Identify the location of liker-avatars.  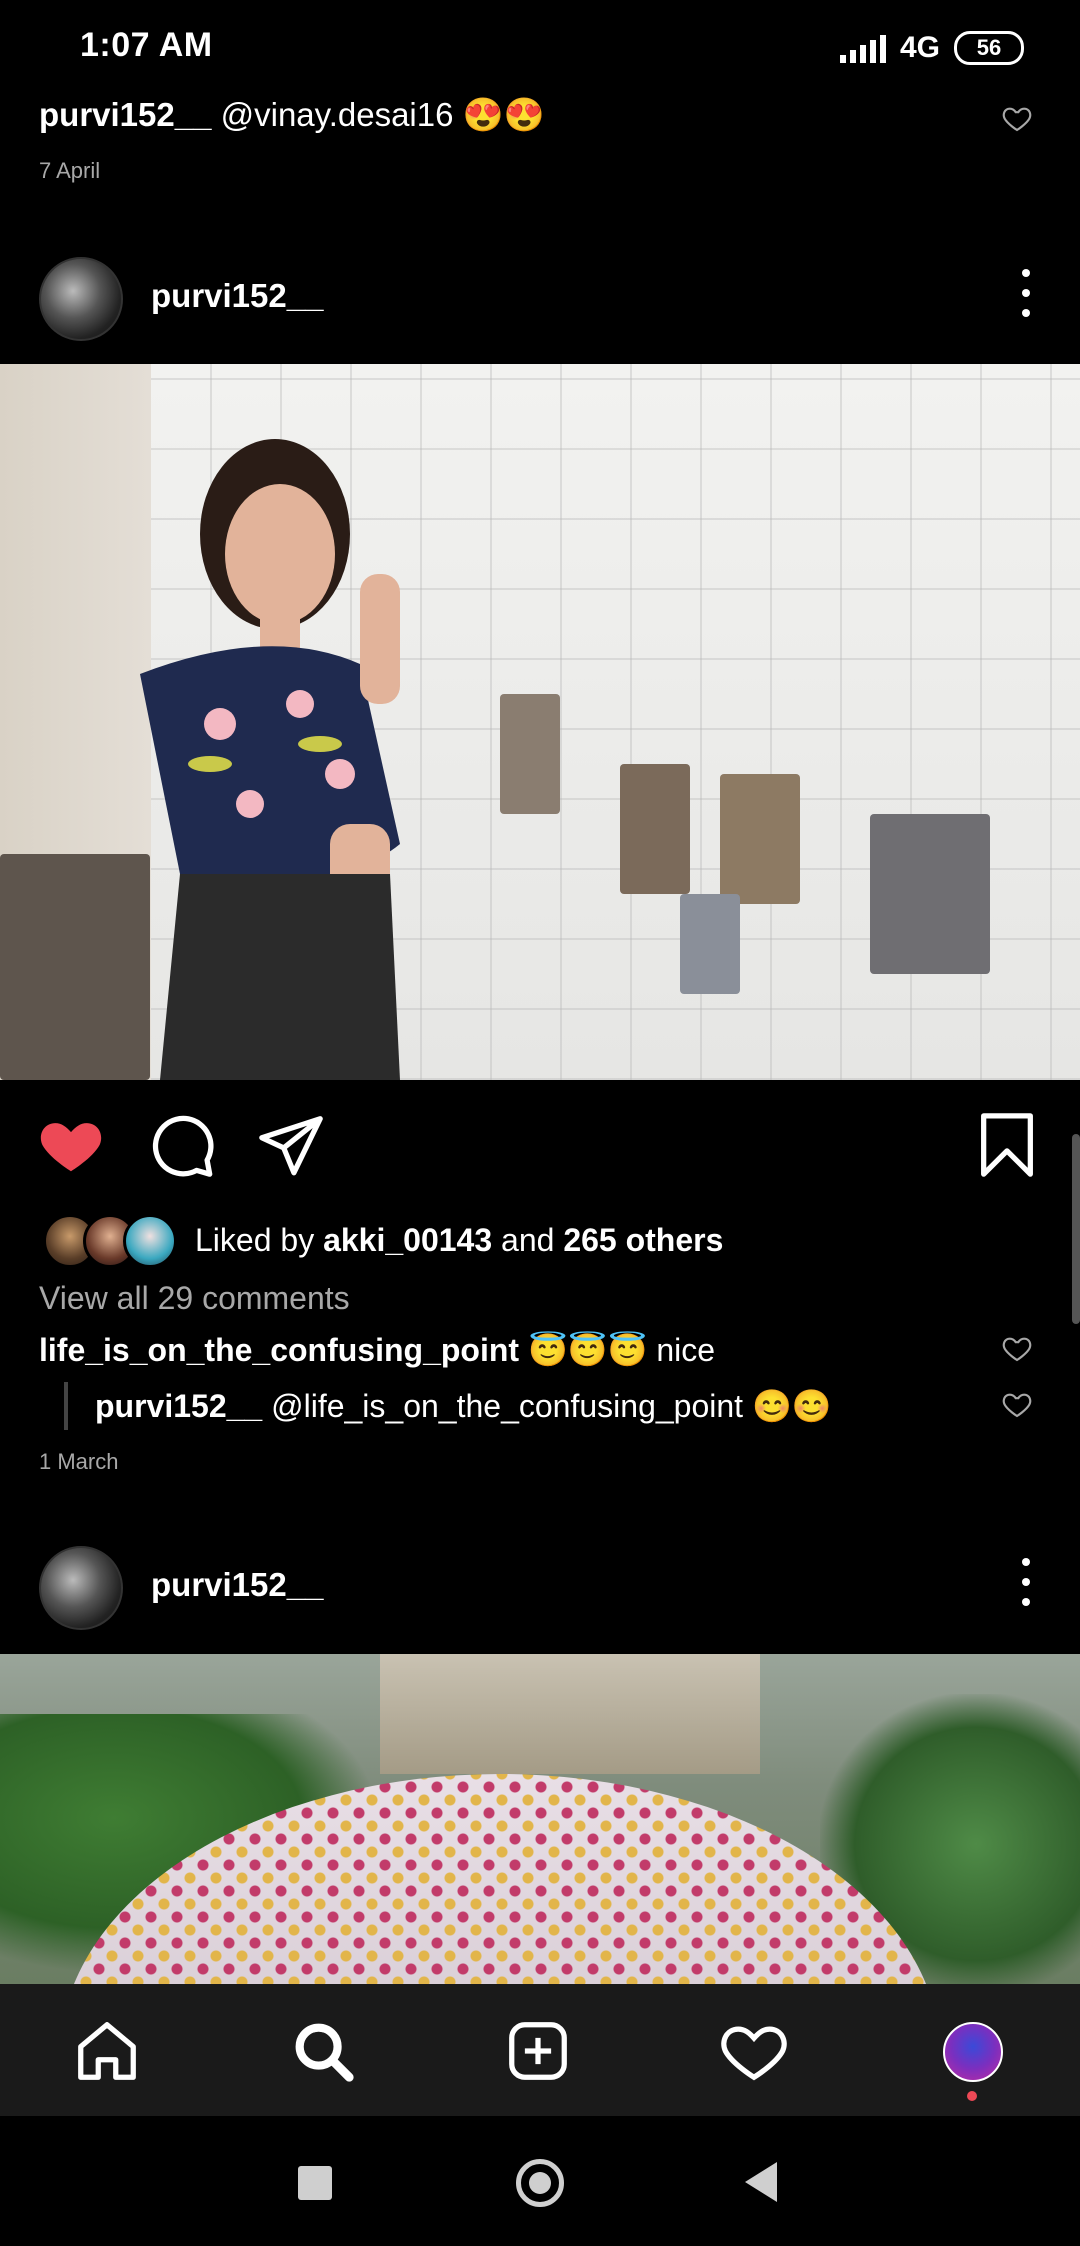
(113, 1239).